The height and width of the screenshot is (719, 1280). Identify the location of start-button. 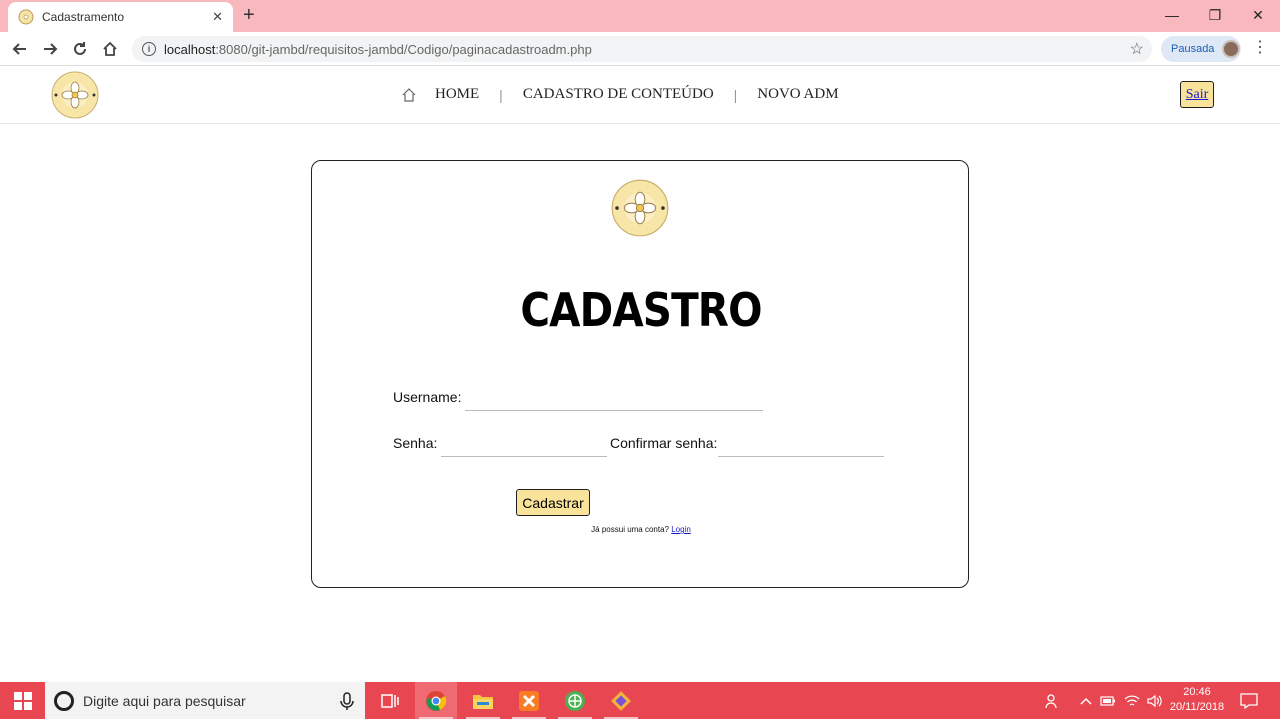
(22, 700).